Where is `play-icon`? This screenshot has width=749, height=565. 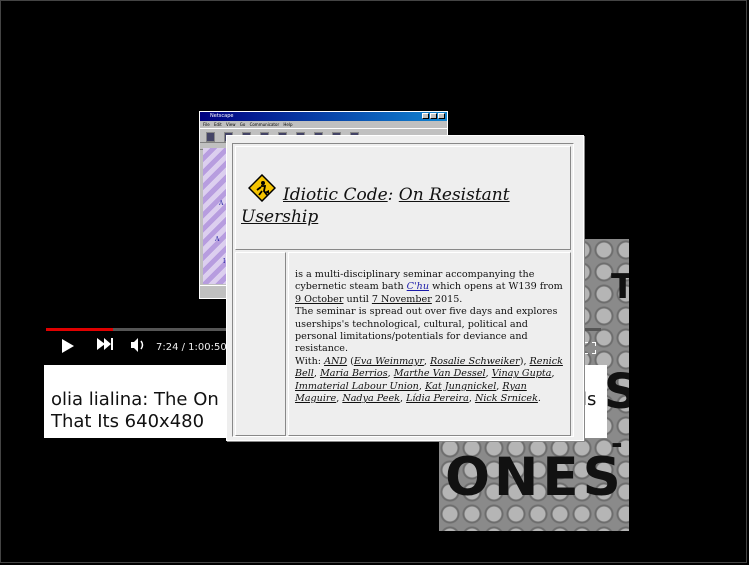
play-icon is located at coordinates (68, 346).